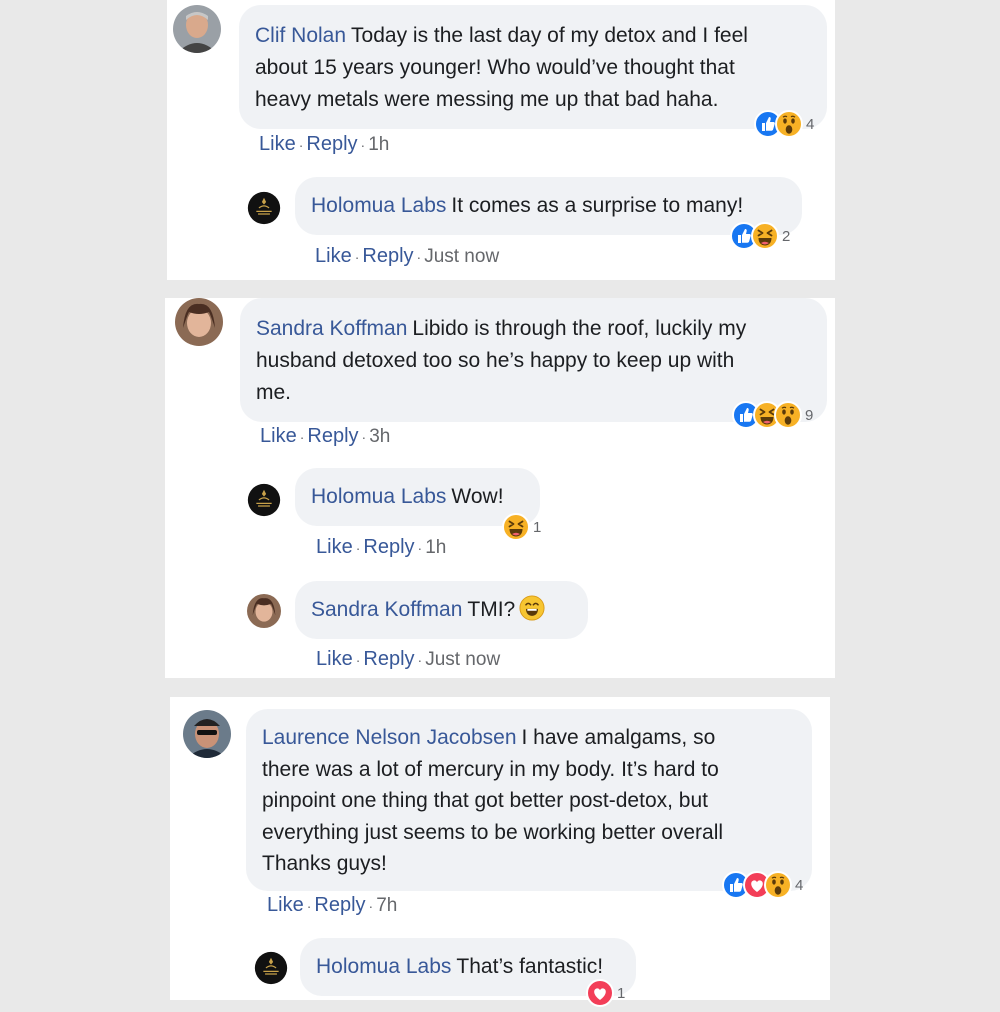 The image size is (1000, 1012). Describe the element at coordinates (786, 236) in the screenshot. I see `reaction-count: 2` at that location.